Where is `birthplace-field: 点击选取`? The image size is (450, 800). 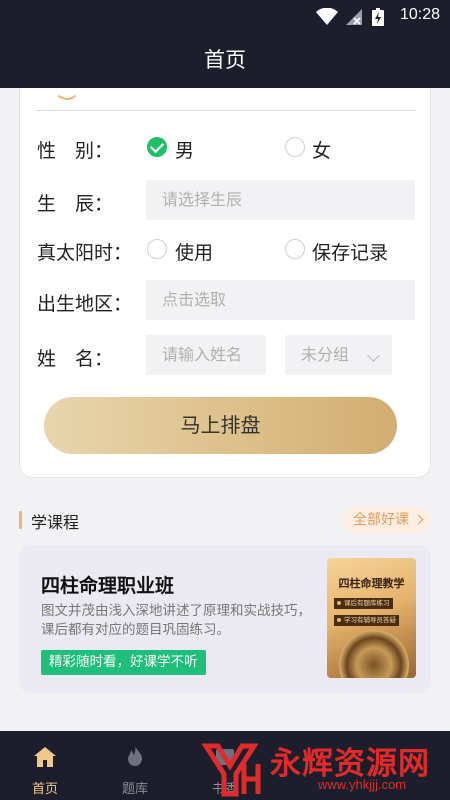 birthplace-field: 点击选取 is located at coordinates (280, 300).